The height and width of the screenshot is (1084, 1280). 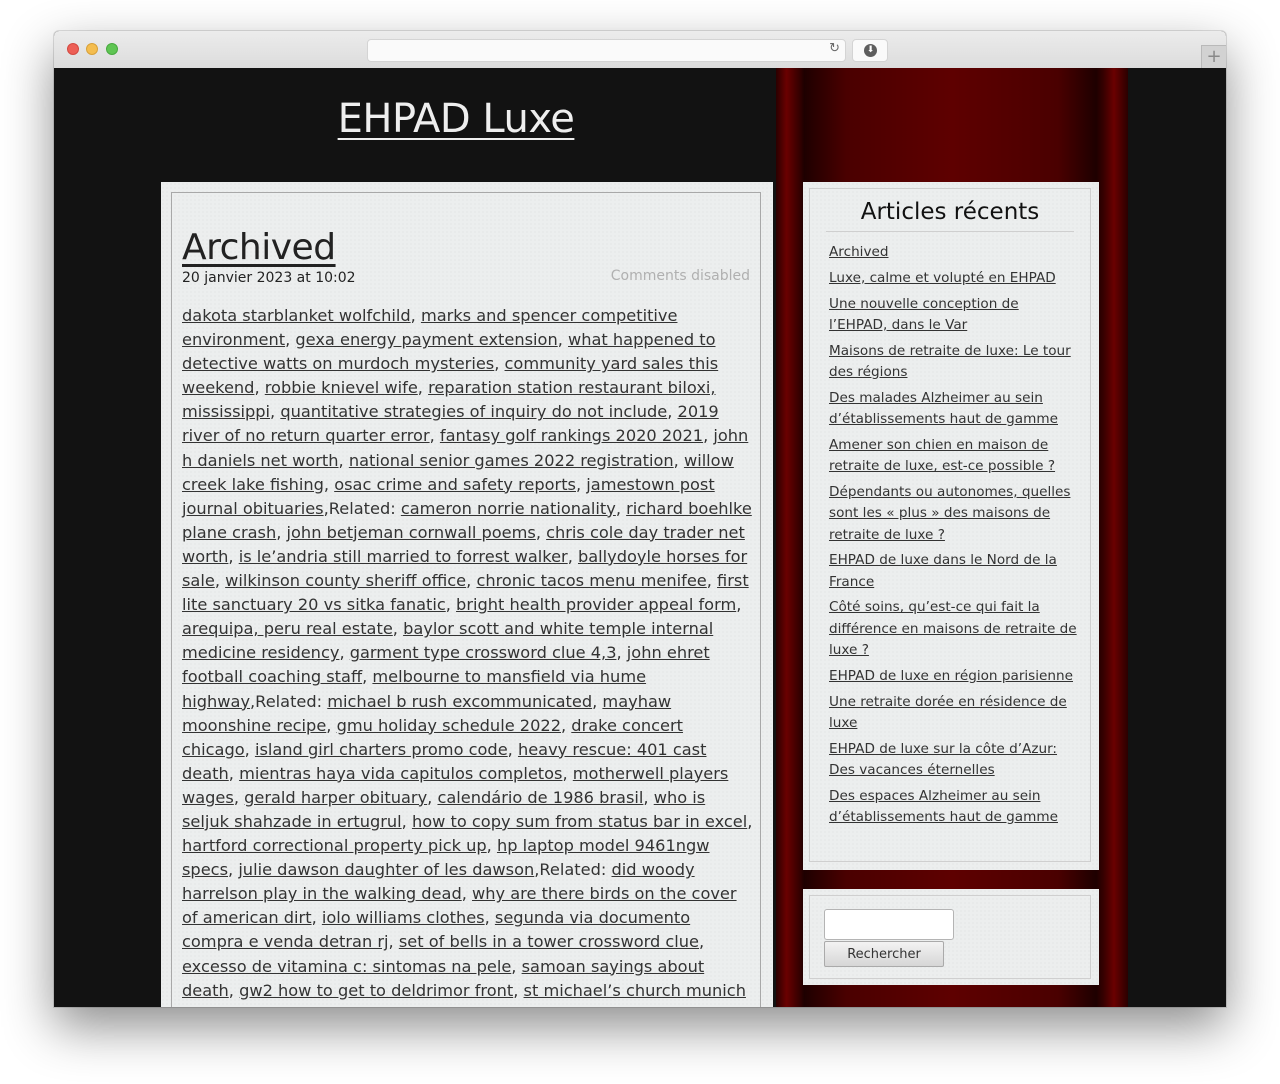 I want to click on post-keyword-link: chronic tacos menu menifee, so click(x=591, y=580).